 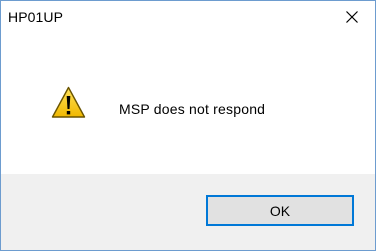 What do you see at coordinates (280, 210) in the screenshot?
I see `ok-button: OK` at bounding box center [280, 210].